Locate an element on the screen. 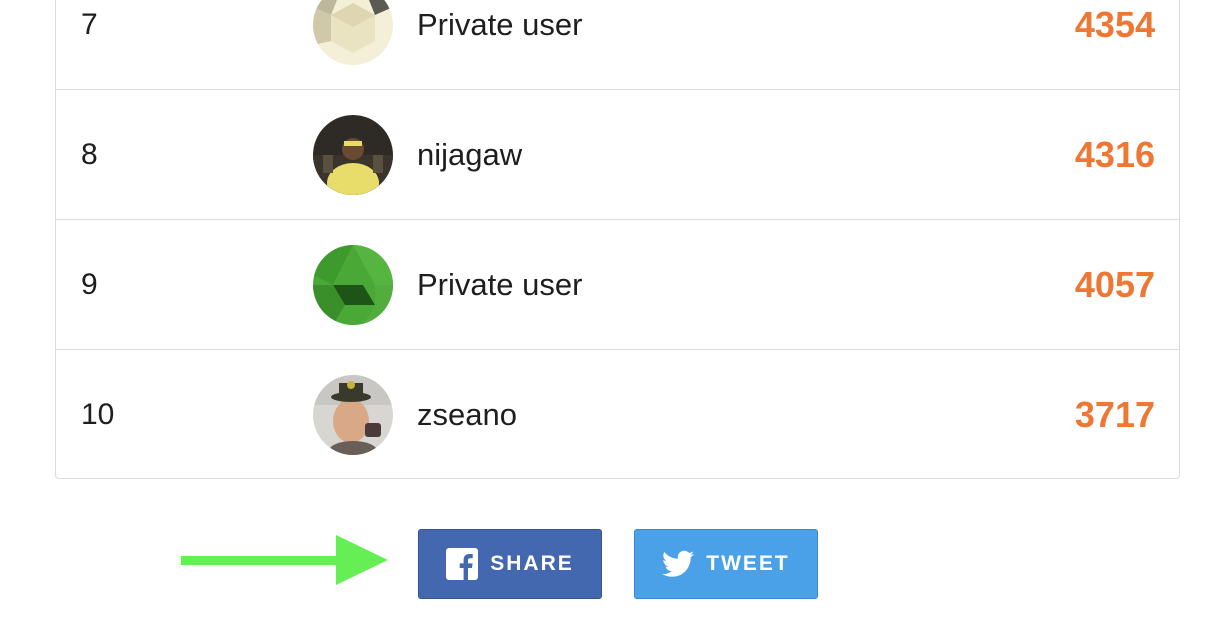 This screenshot has height=636, width=1230. arrow-icon is located at coordinates (285, 562).